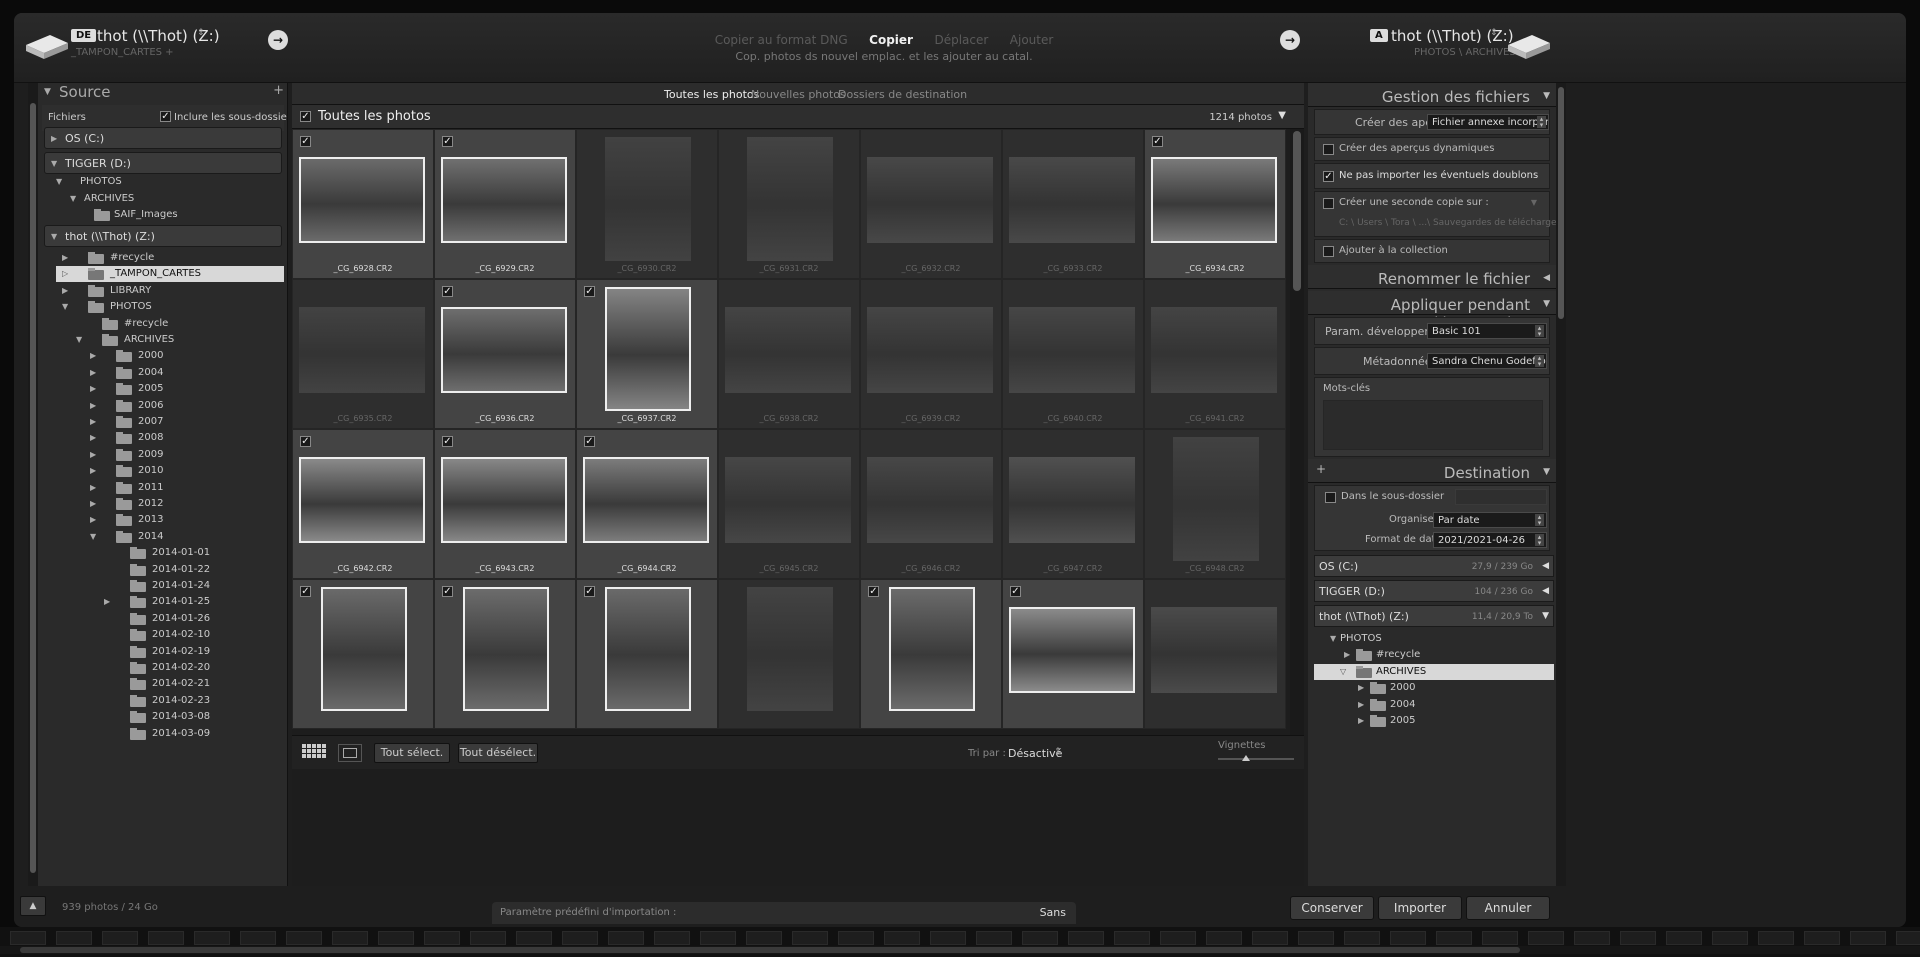 This screenshot has width=1920, height=957. Describe the element at coordinates (163, 438) in the screenshot. I see `tree-item: ▶ 2008` at that location.